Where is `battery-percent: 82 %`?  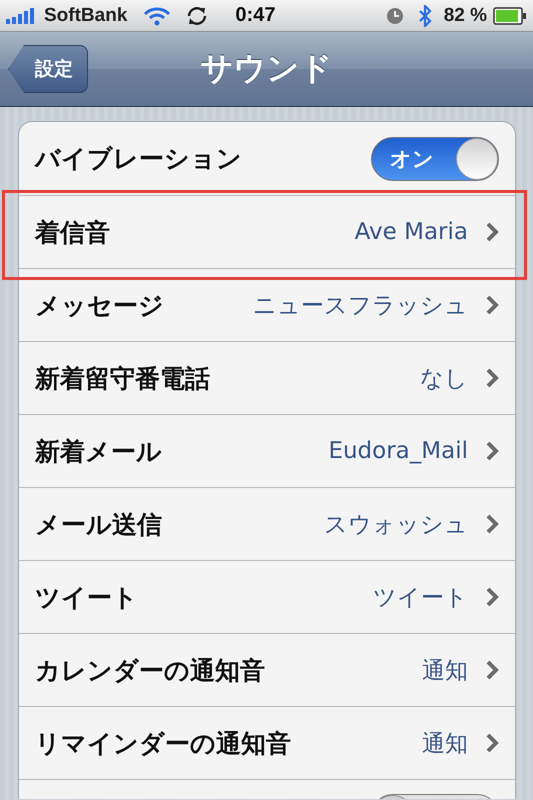
battery-percent: 82 % is located at coordinates (465, 15).